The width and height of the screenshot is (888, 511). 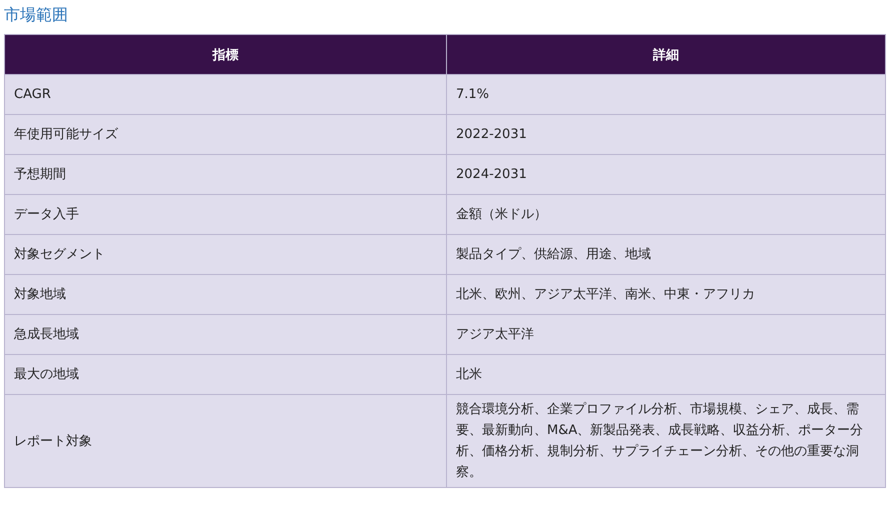 What do you see at coordinates (225, 294) in the screenshot?
I see `table-cell: 対象地域` at bounding box center [225, 294].